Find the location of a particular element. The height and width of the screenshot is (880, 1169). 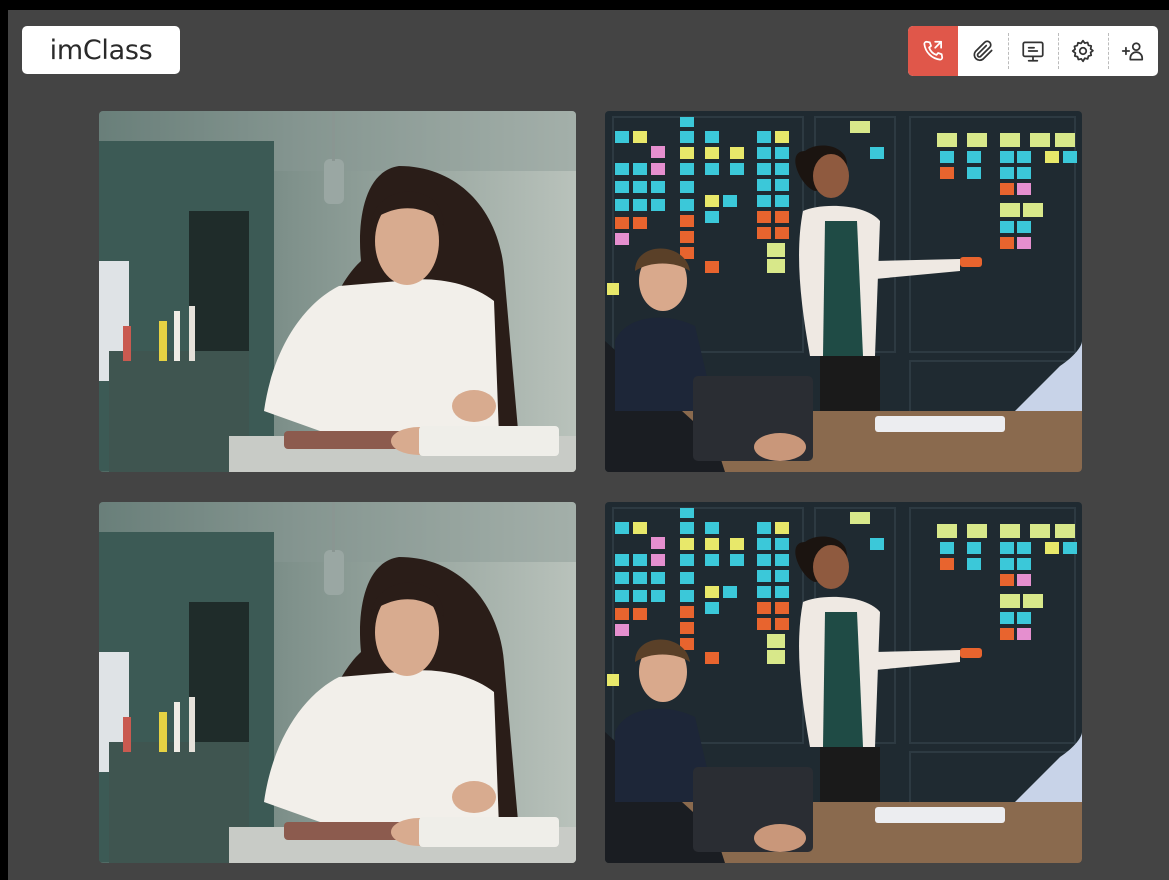

phone-call-icon is located at coordinates (933, 50).